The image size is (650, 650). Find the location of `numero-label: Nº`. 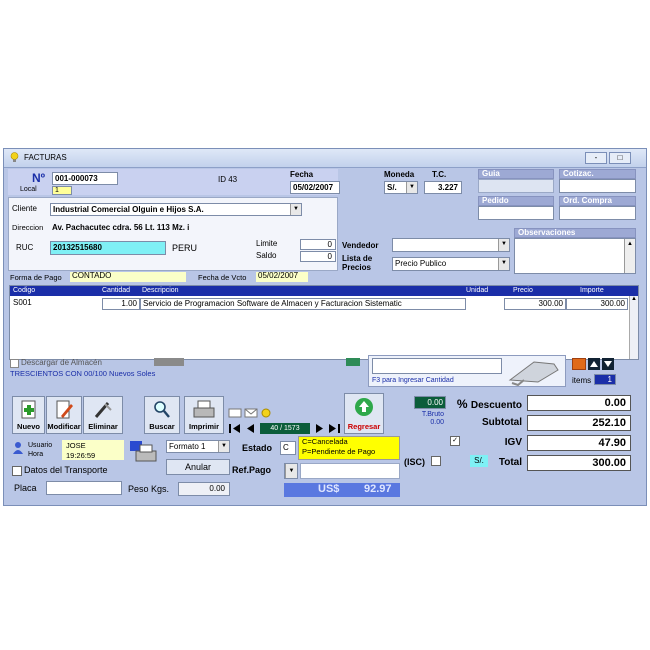

numero-label: Nº is located at coordinates (39, 178).